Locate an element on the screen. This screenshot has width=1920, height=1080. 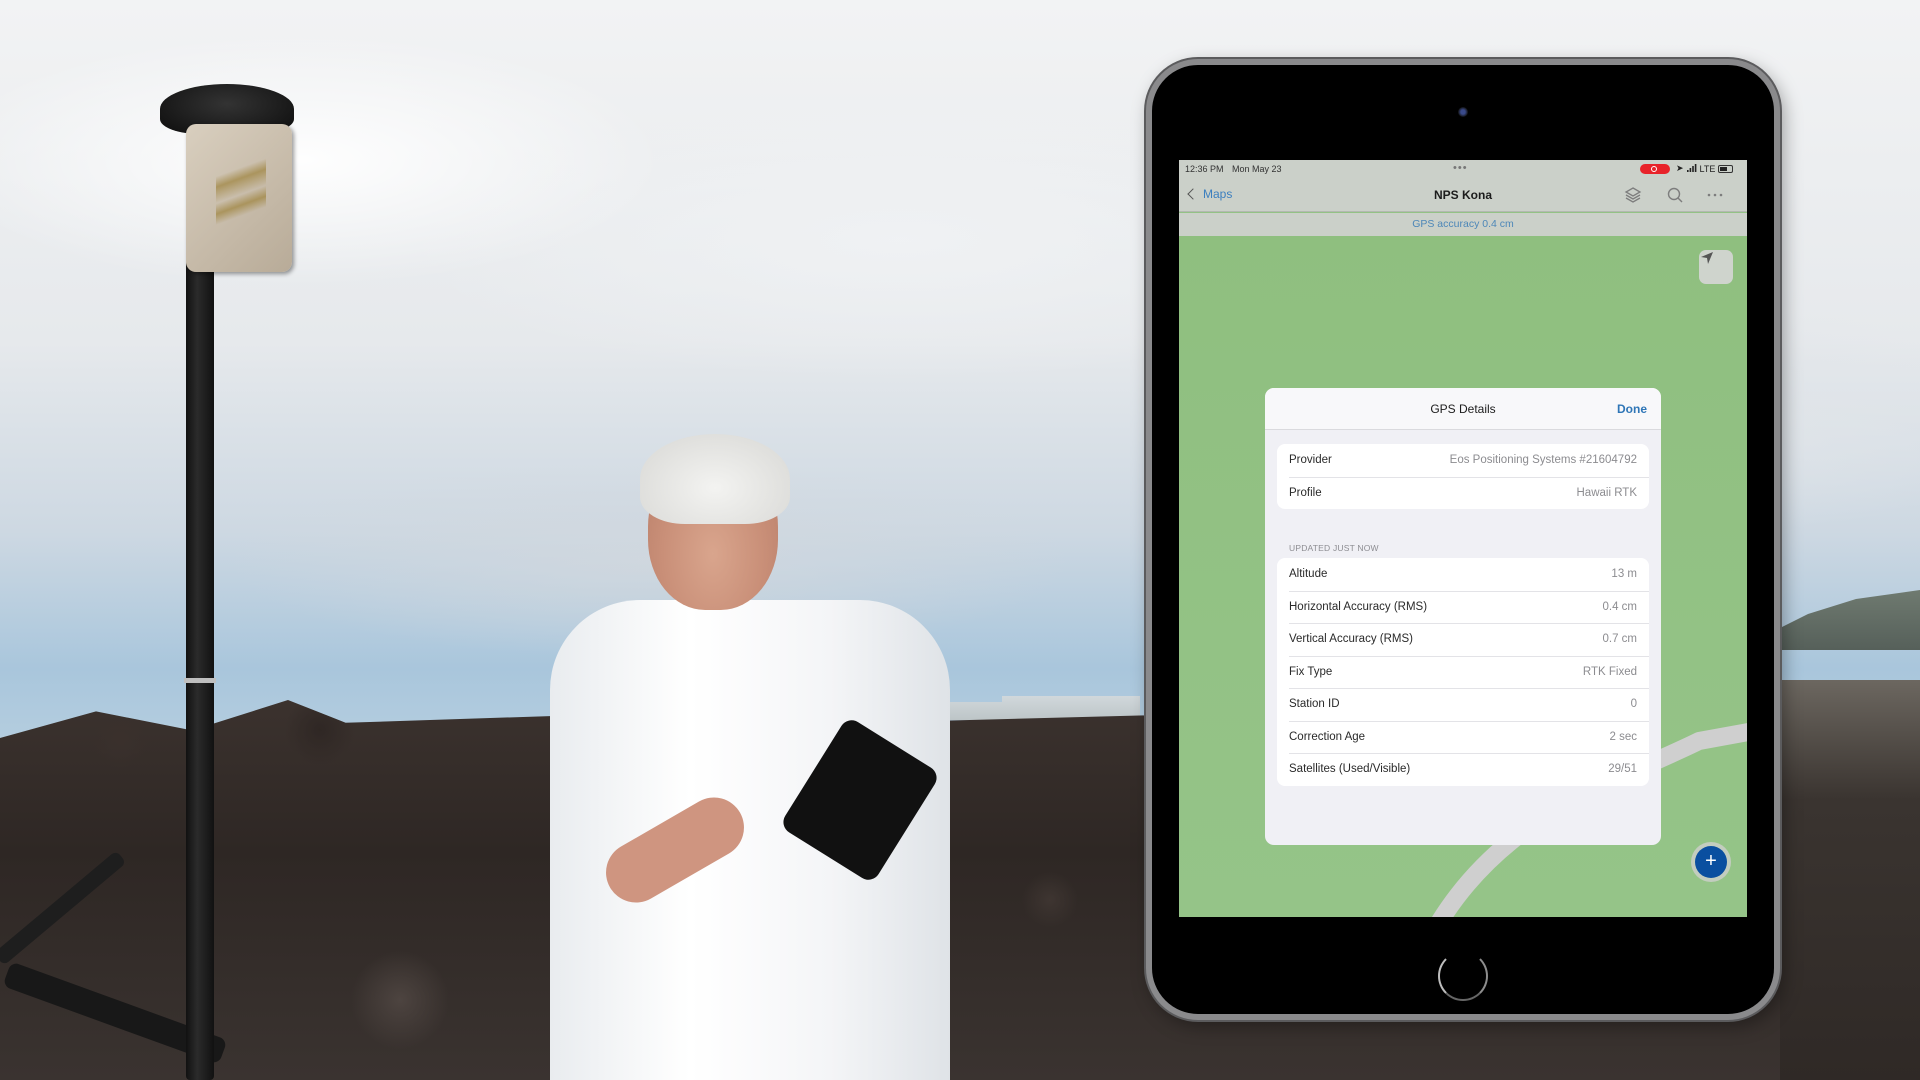
lava-field-right is located at coordinates (1850, 880).